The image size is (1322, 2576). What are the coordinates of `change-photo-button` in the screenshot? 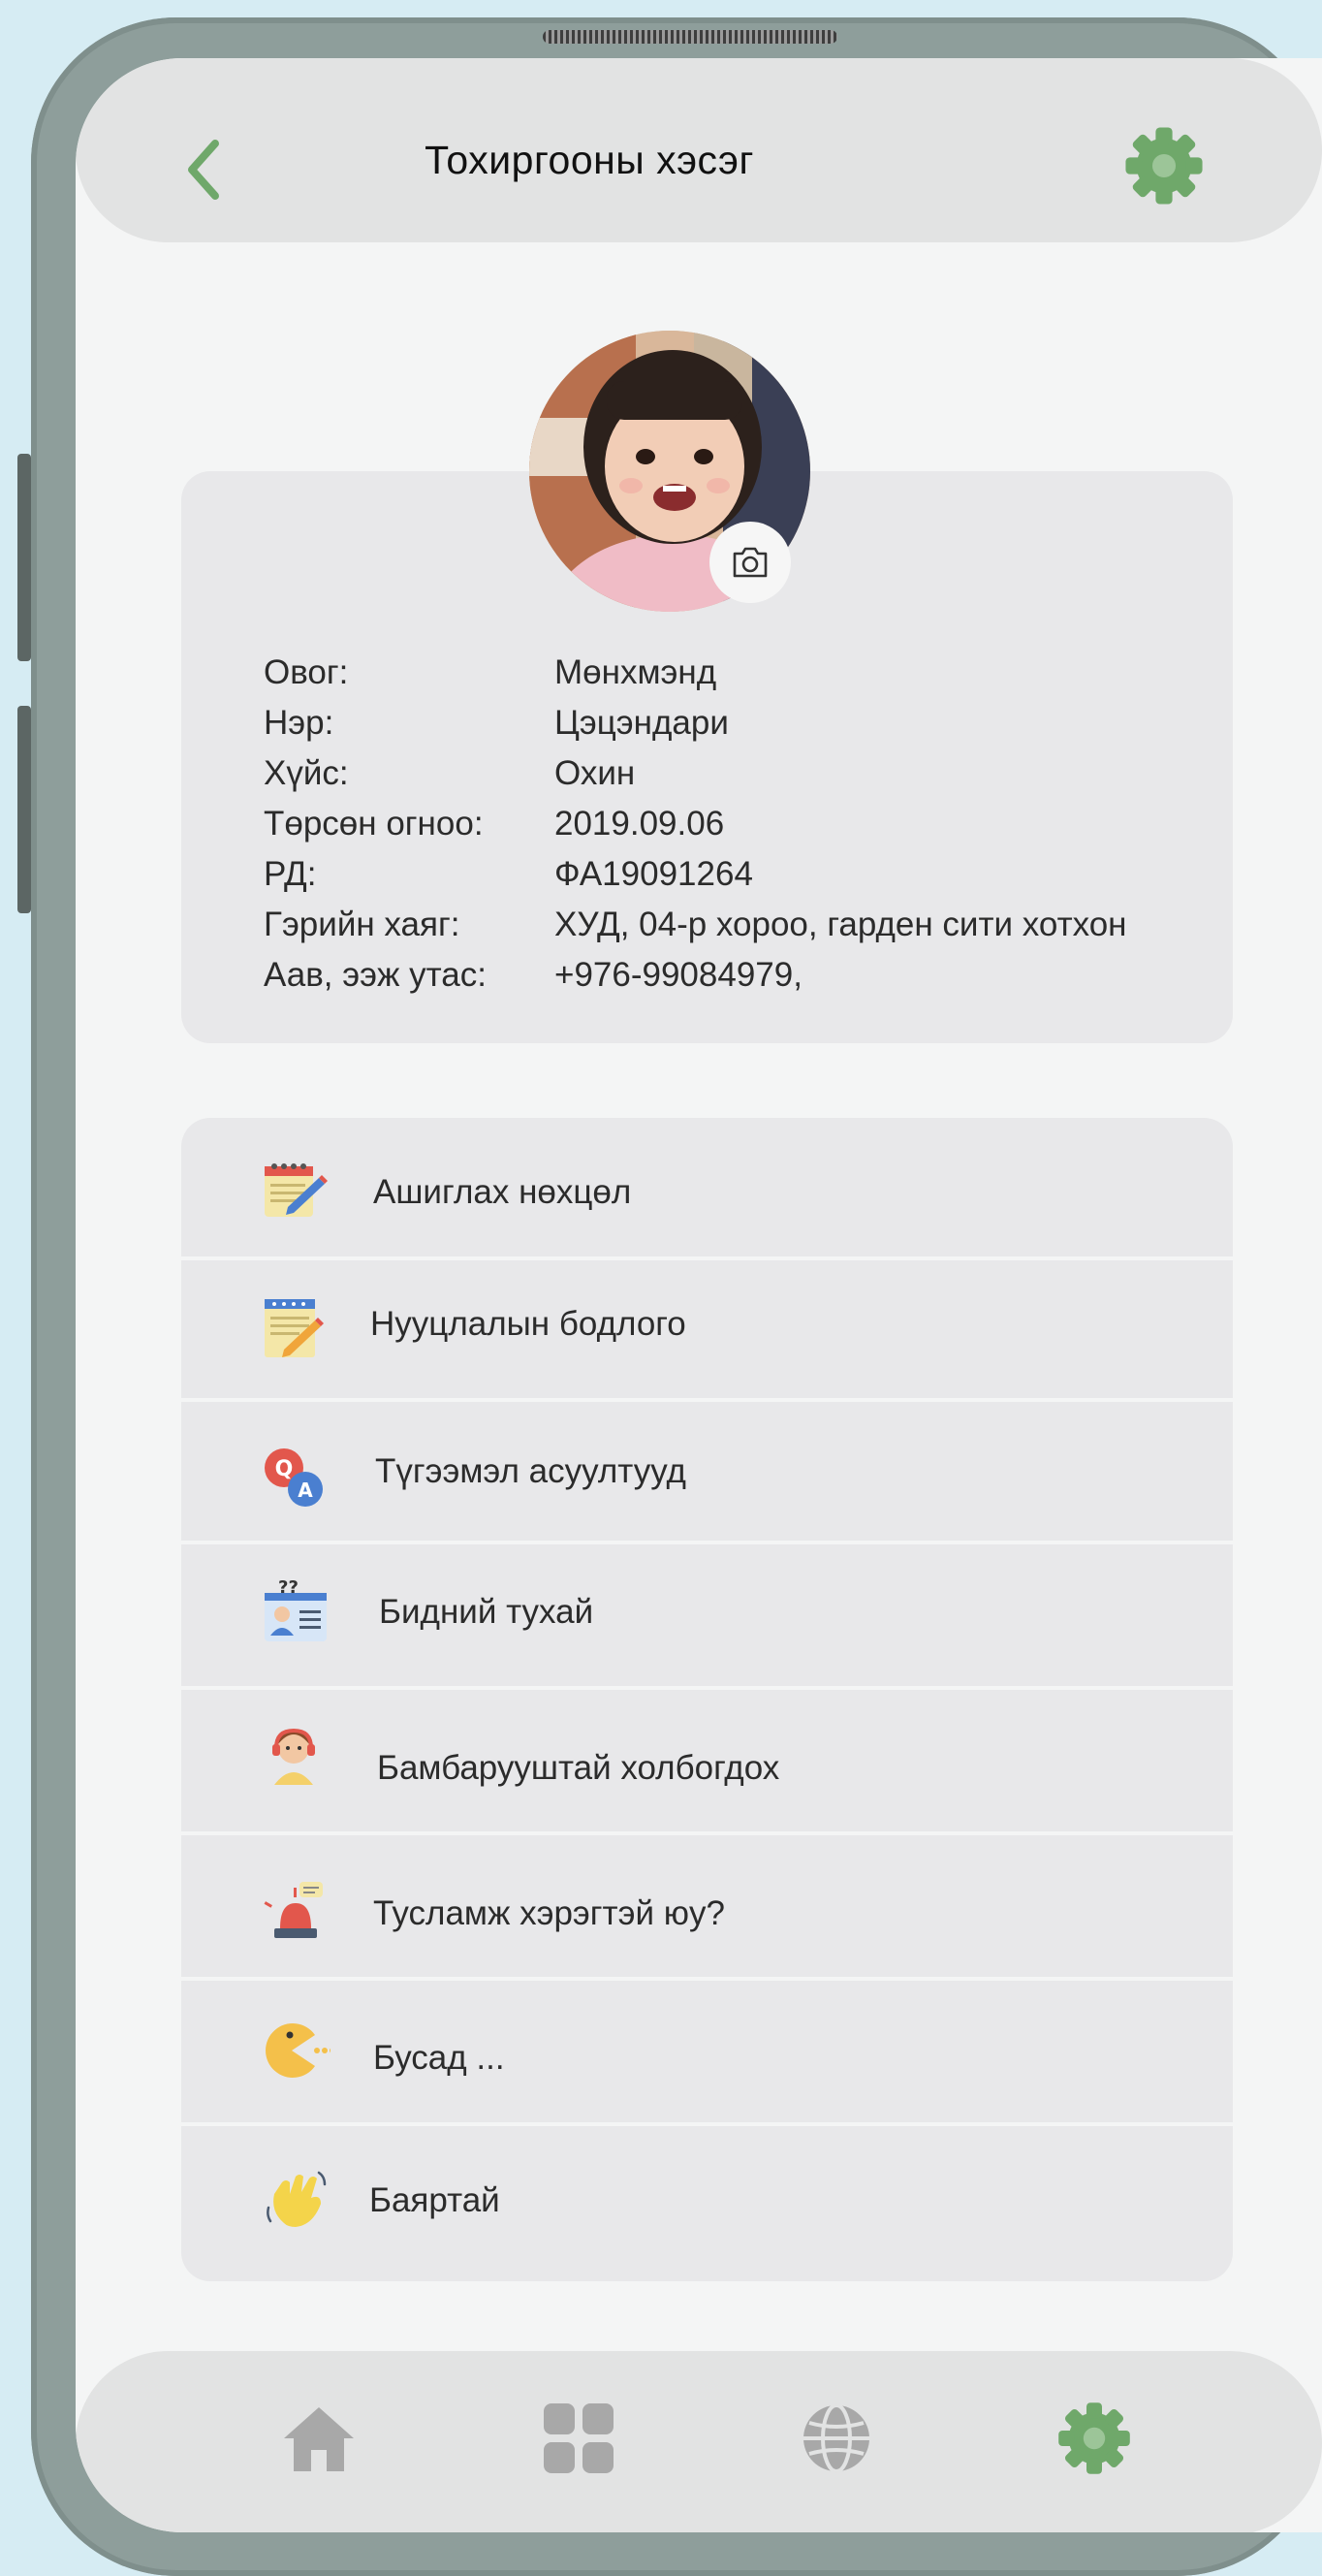 It's located at (750, 562).